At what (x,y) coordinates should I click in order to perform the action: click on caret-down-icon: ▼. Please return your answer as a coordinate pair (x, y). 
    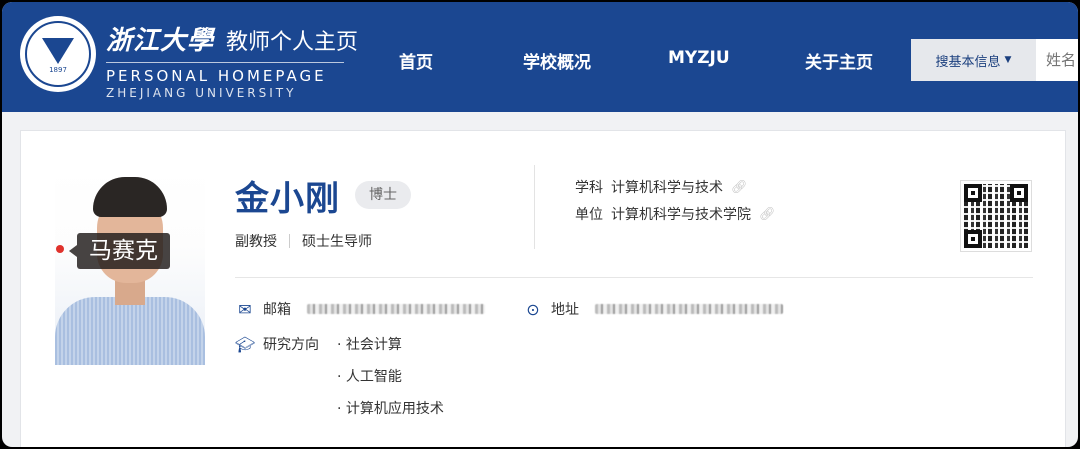
    Looking at the image, I should click on (1008, 60).